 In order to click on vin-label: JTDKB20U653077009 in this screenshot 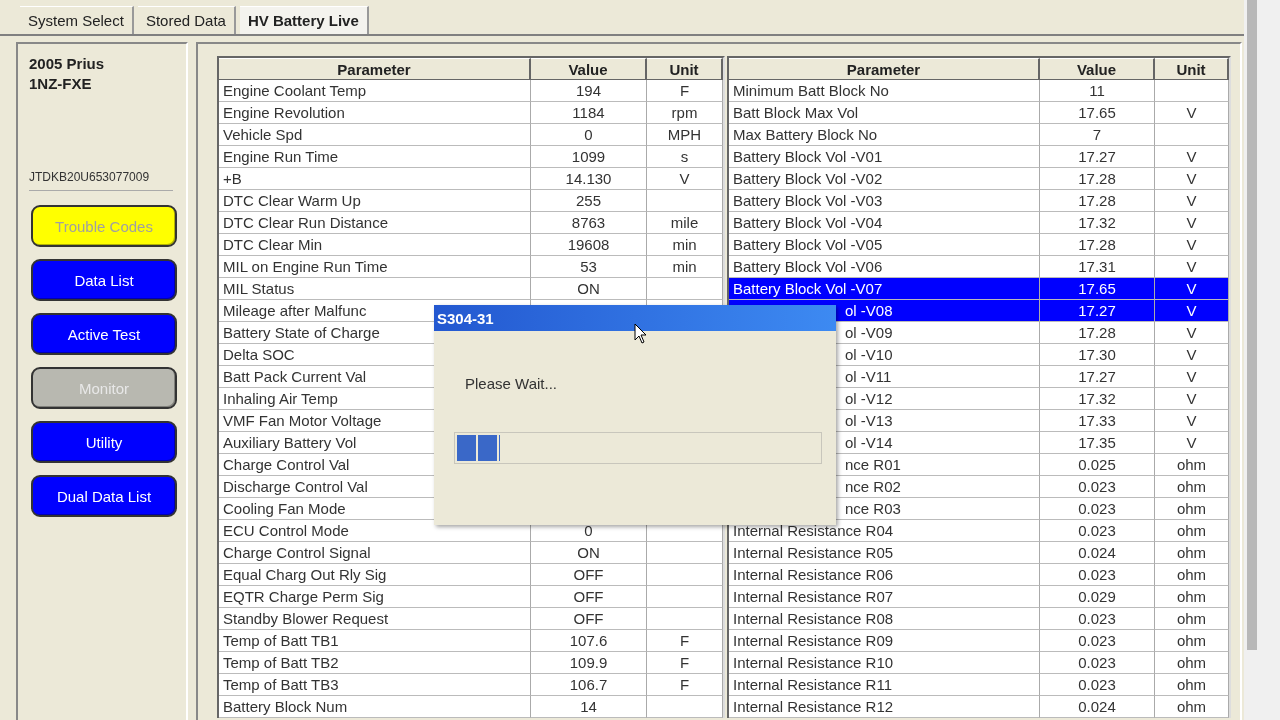, I will do `click(101, 180)`.